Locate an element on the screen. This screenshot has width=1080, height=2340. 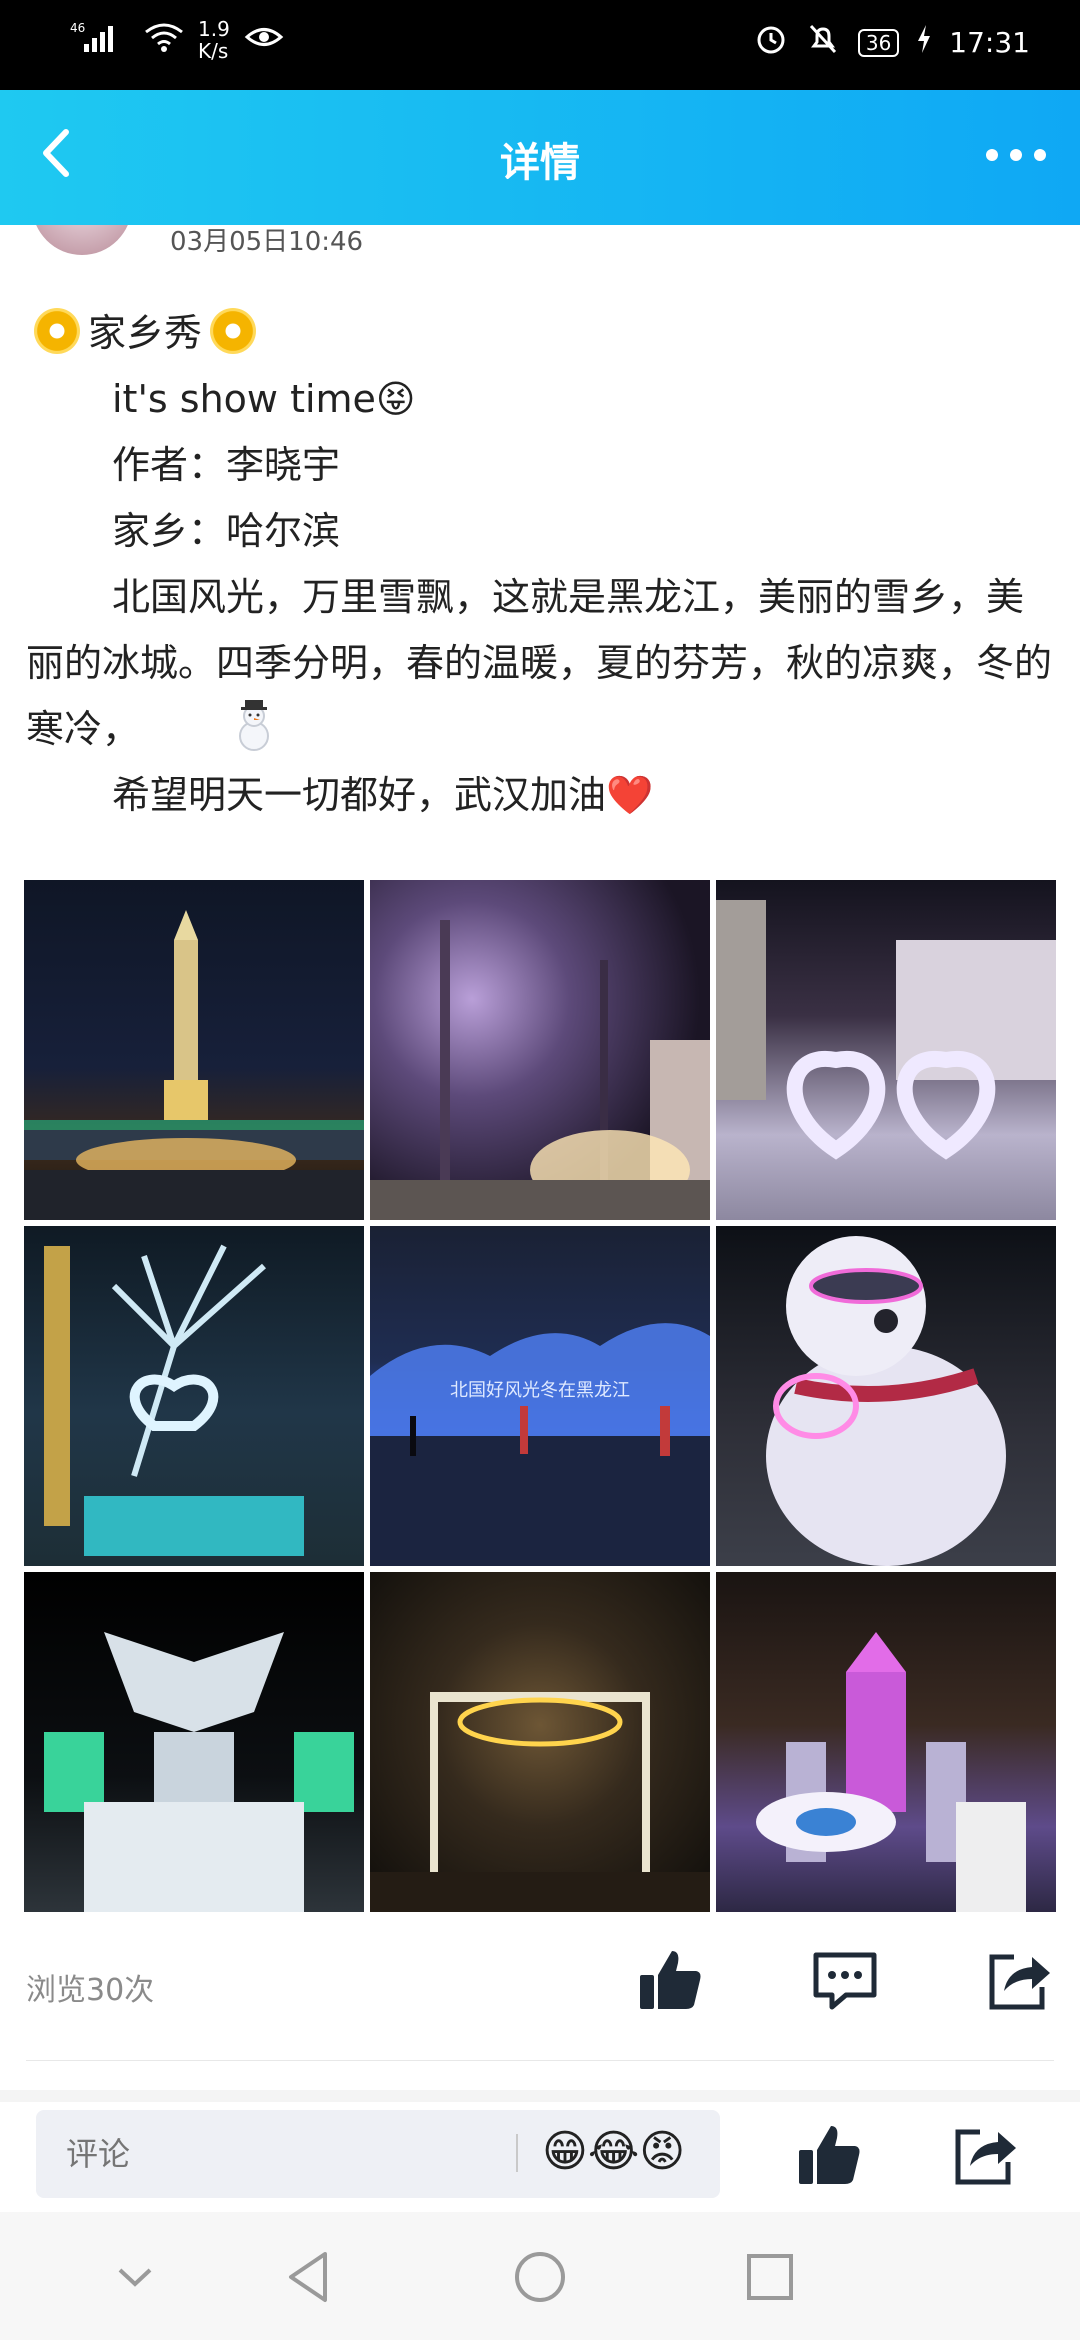
photo-light-arch is located at coordinates (540, 1742).